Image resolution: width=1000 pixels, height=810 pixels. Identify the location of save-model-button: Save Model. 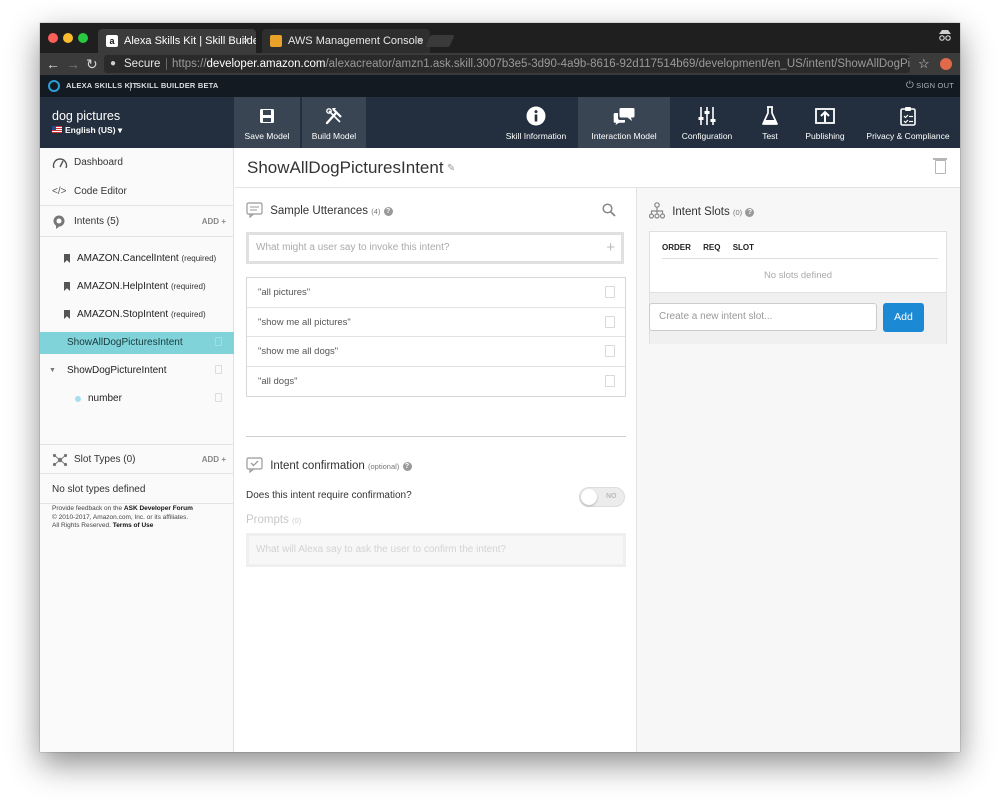
(267, 122).